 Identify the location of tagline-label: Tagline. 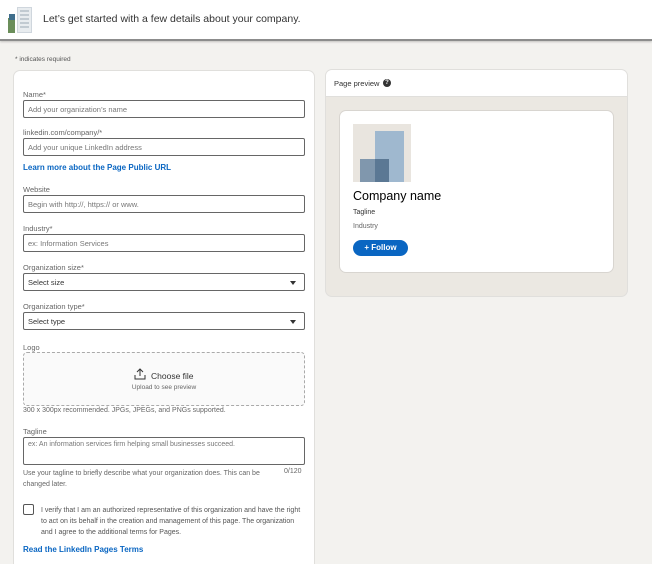
(35, 431).